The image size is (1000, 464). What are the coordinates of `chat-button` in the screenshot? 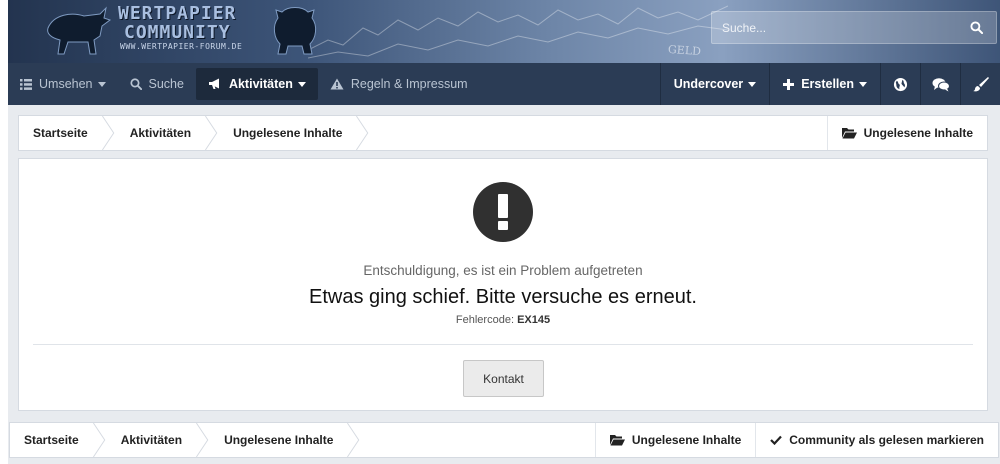 It's located at (940, 84).